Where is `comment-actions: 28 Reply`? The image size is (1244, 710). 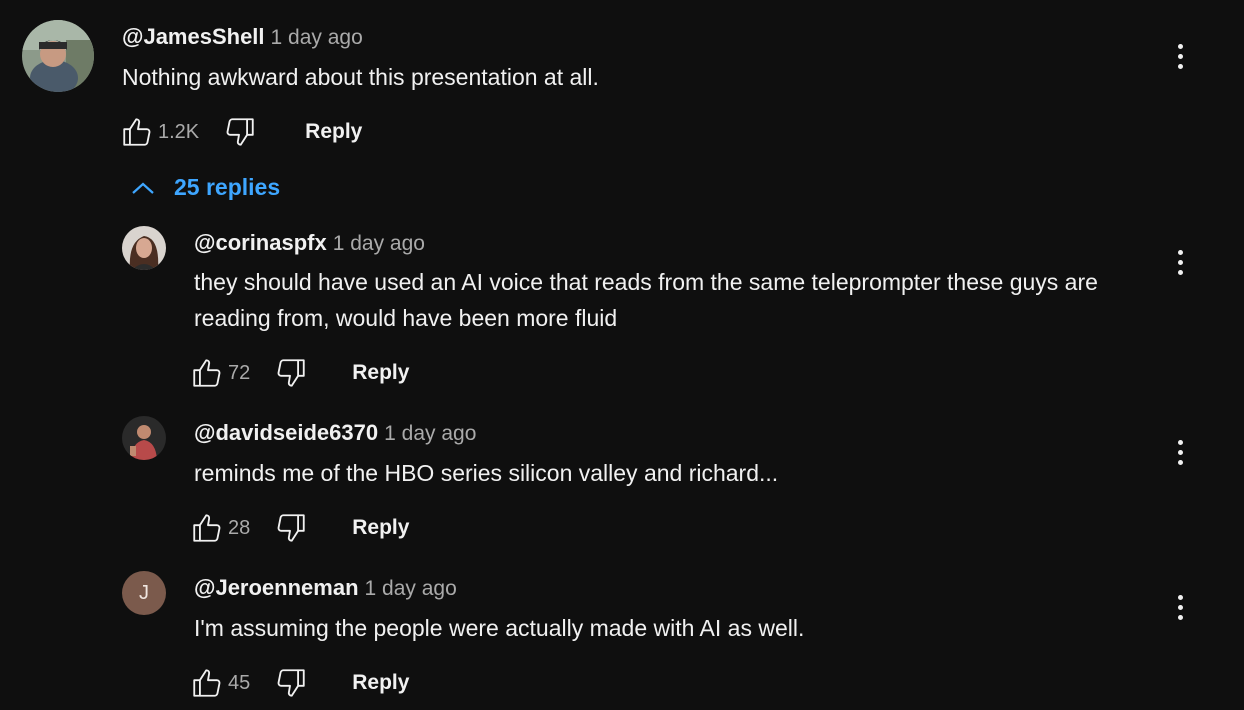
comment-actions: 28 Reply is located at coordinates (299, 528).